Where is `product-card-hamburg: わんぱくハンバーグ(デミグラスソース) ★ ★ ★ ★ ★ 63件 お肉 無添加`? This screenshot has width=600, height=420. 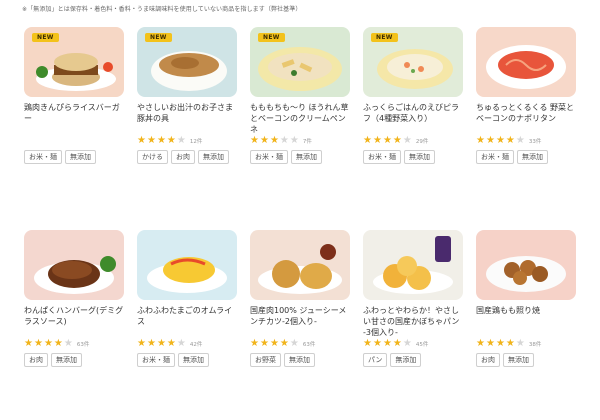
product-card-hamburg: わんぱくハンバーグ(デミグラスソース) ★ ★ ★ ★ ★ 63件 お肉 無添加 is located at coordinates (74, 298).